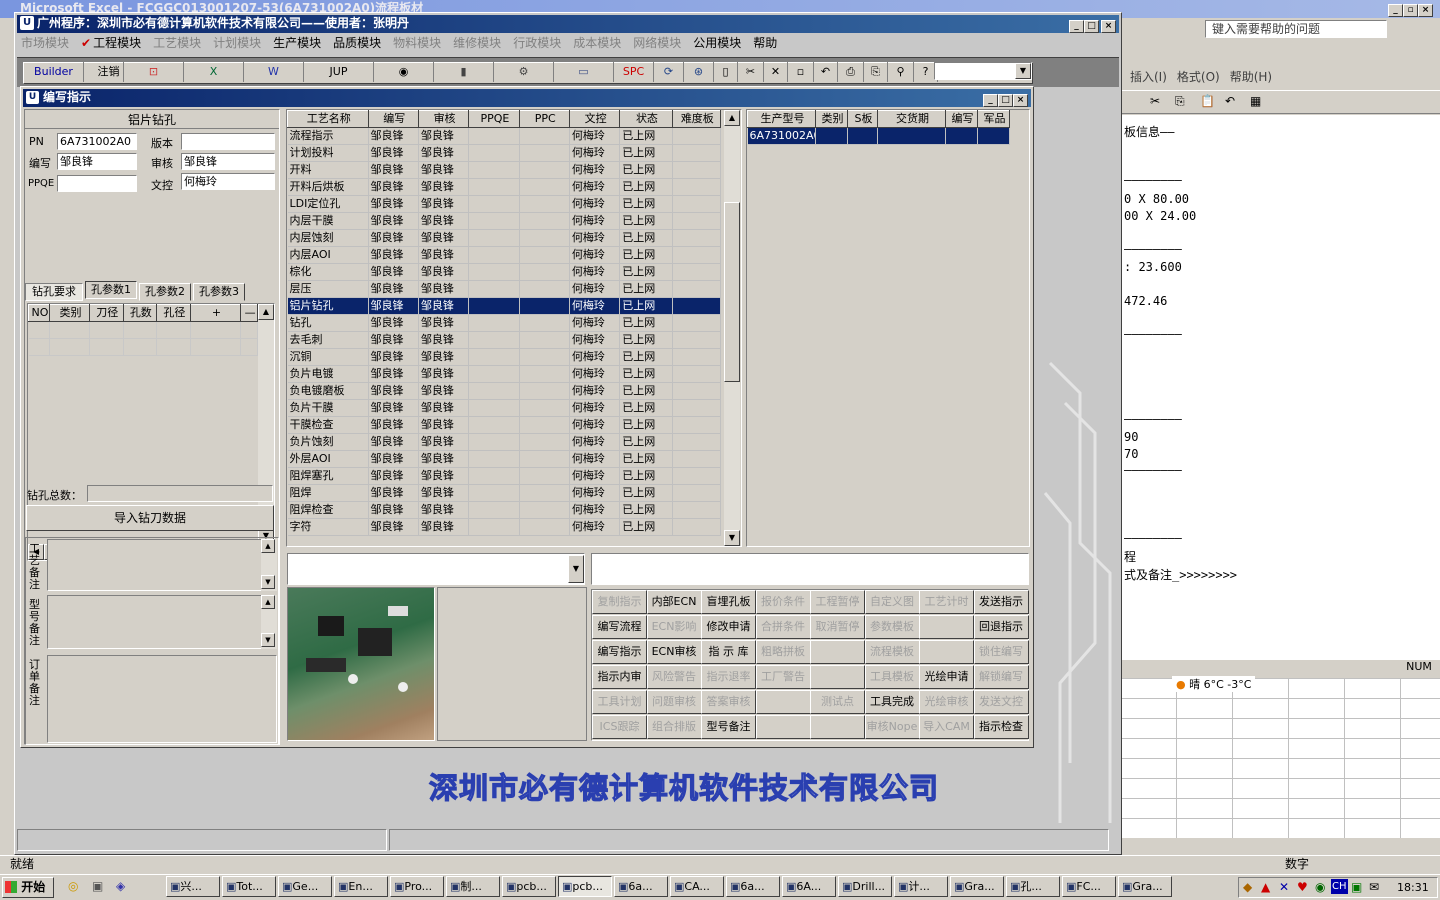 This screenshot has height=900, width=1440. What do you see at coordinates (393, 119) in the screenshot?
I see `process-col-header: 编写` at bounding box center [393, 119].